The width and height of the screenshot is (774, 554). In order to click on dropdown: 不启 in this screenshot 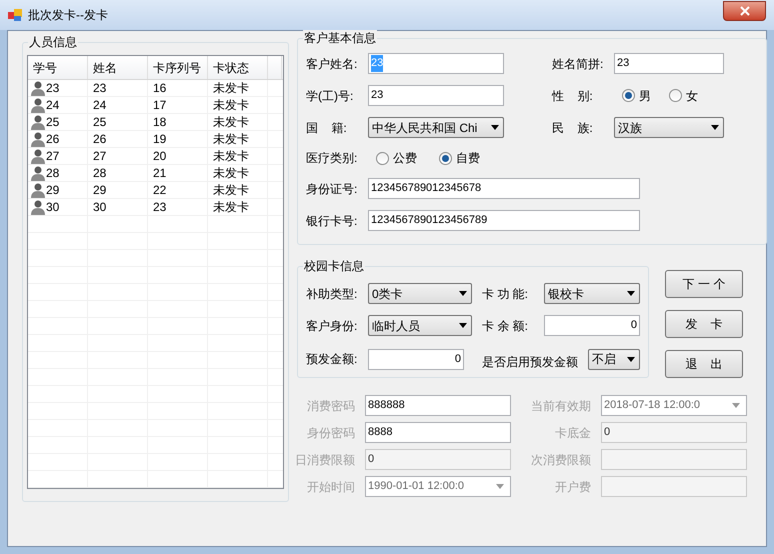, I will do `click(614, 359)`.